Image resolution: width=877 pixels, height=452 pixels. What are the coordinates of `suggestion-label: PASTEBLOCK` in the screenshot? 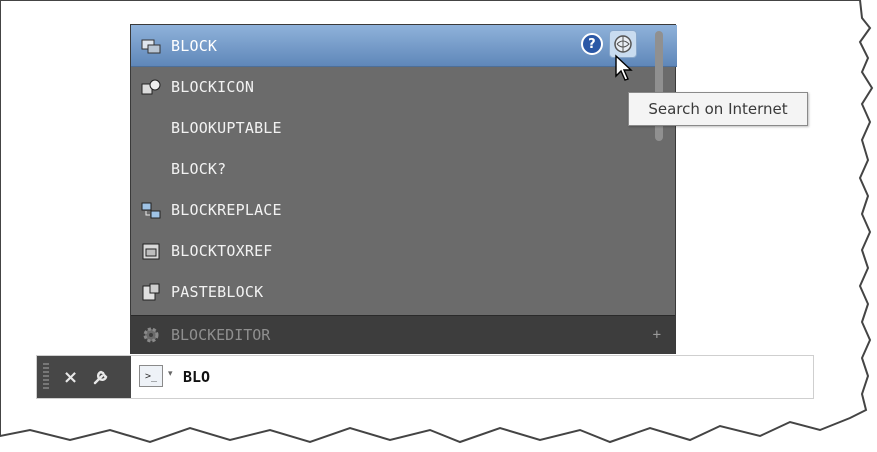 It's located at (217, 291).